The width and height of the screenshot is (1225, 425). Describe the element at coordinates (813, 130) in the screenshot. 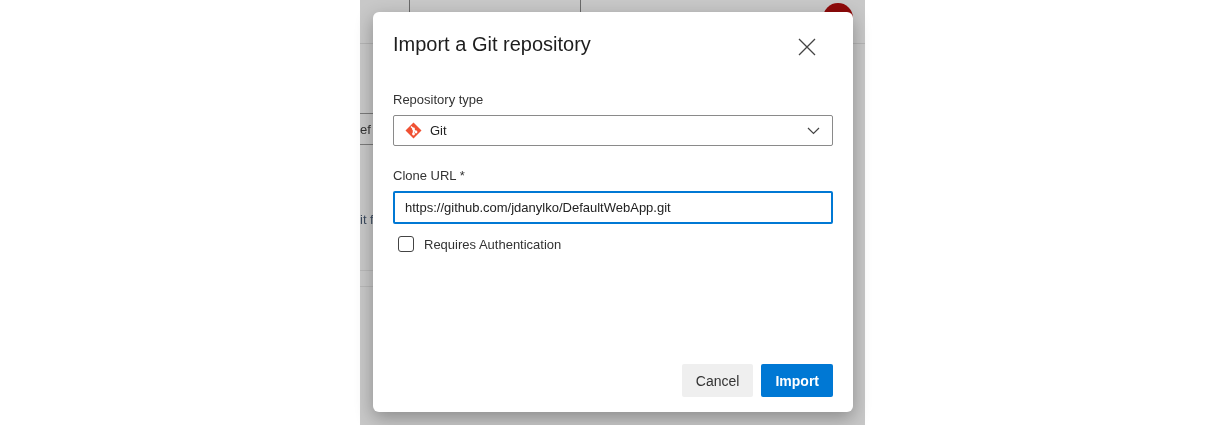

I see `chevron-down-icon` at that location.